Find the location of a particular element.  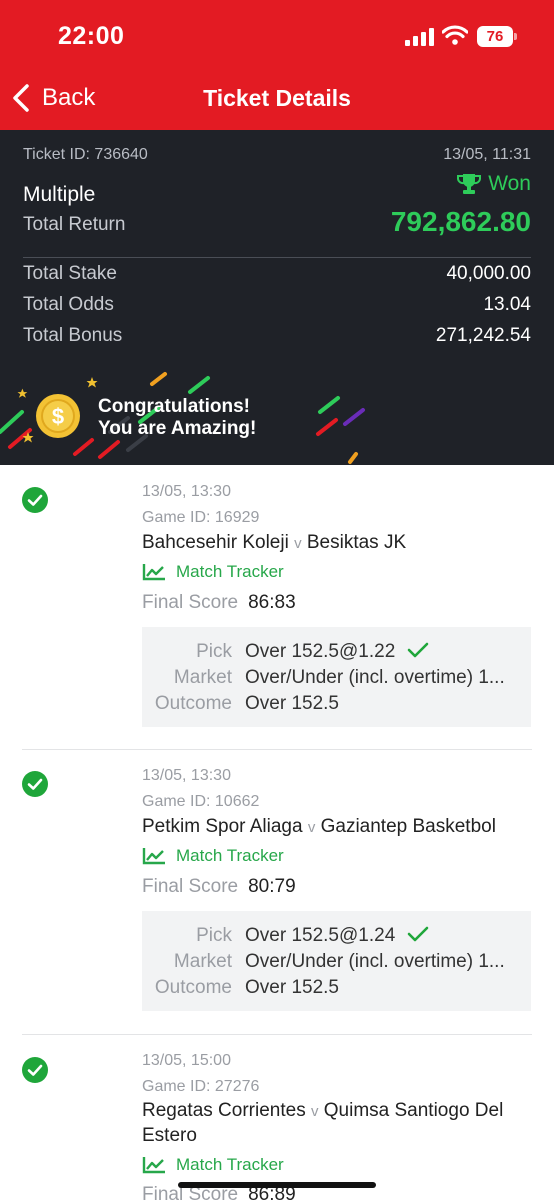

pick-value: Over 152.5@1.24 is located at coordinates (386, 936).